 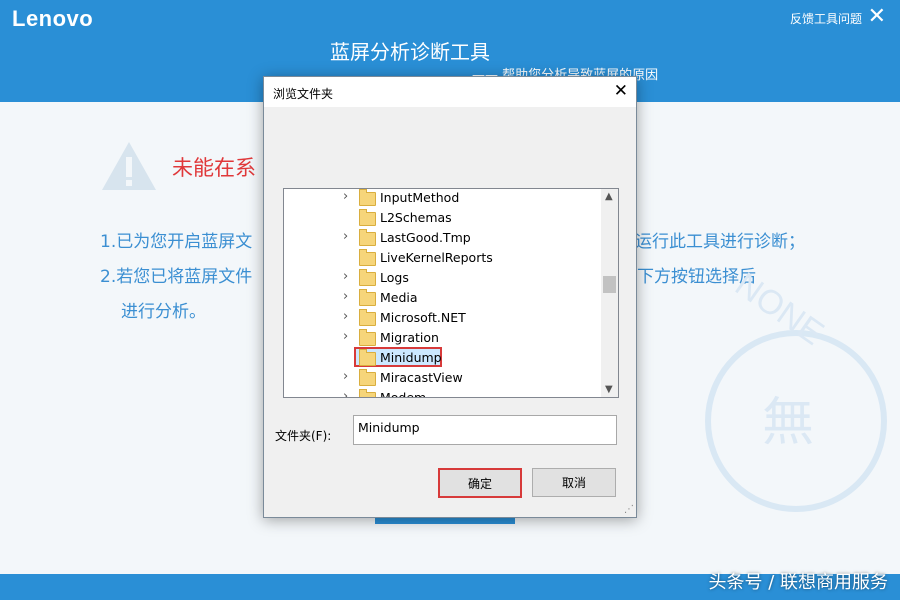 What do you see at coordinates (163, 312) in the screenshot?
I see `instruction-line-3: 进行分析。` at bounding box center [163, 312].